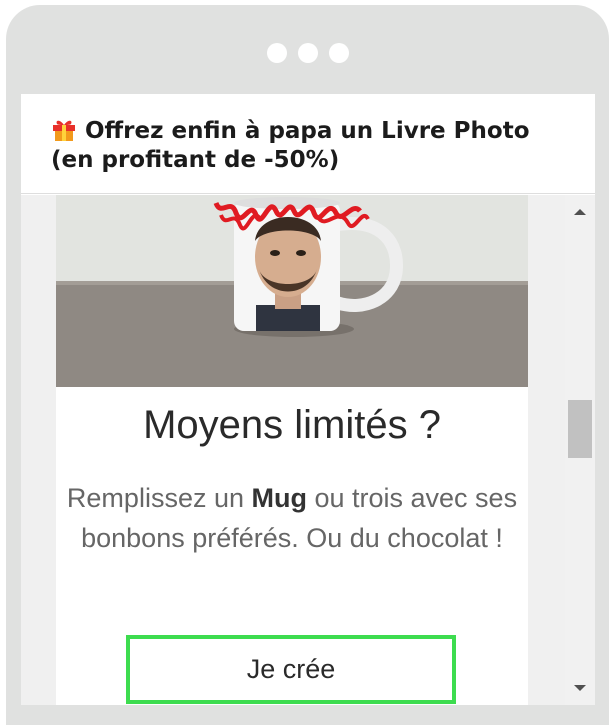 This screenshot has width=615, height=725. I want to click on scroll-up-icon, so click(580, 212).